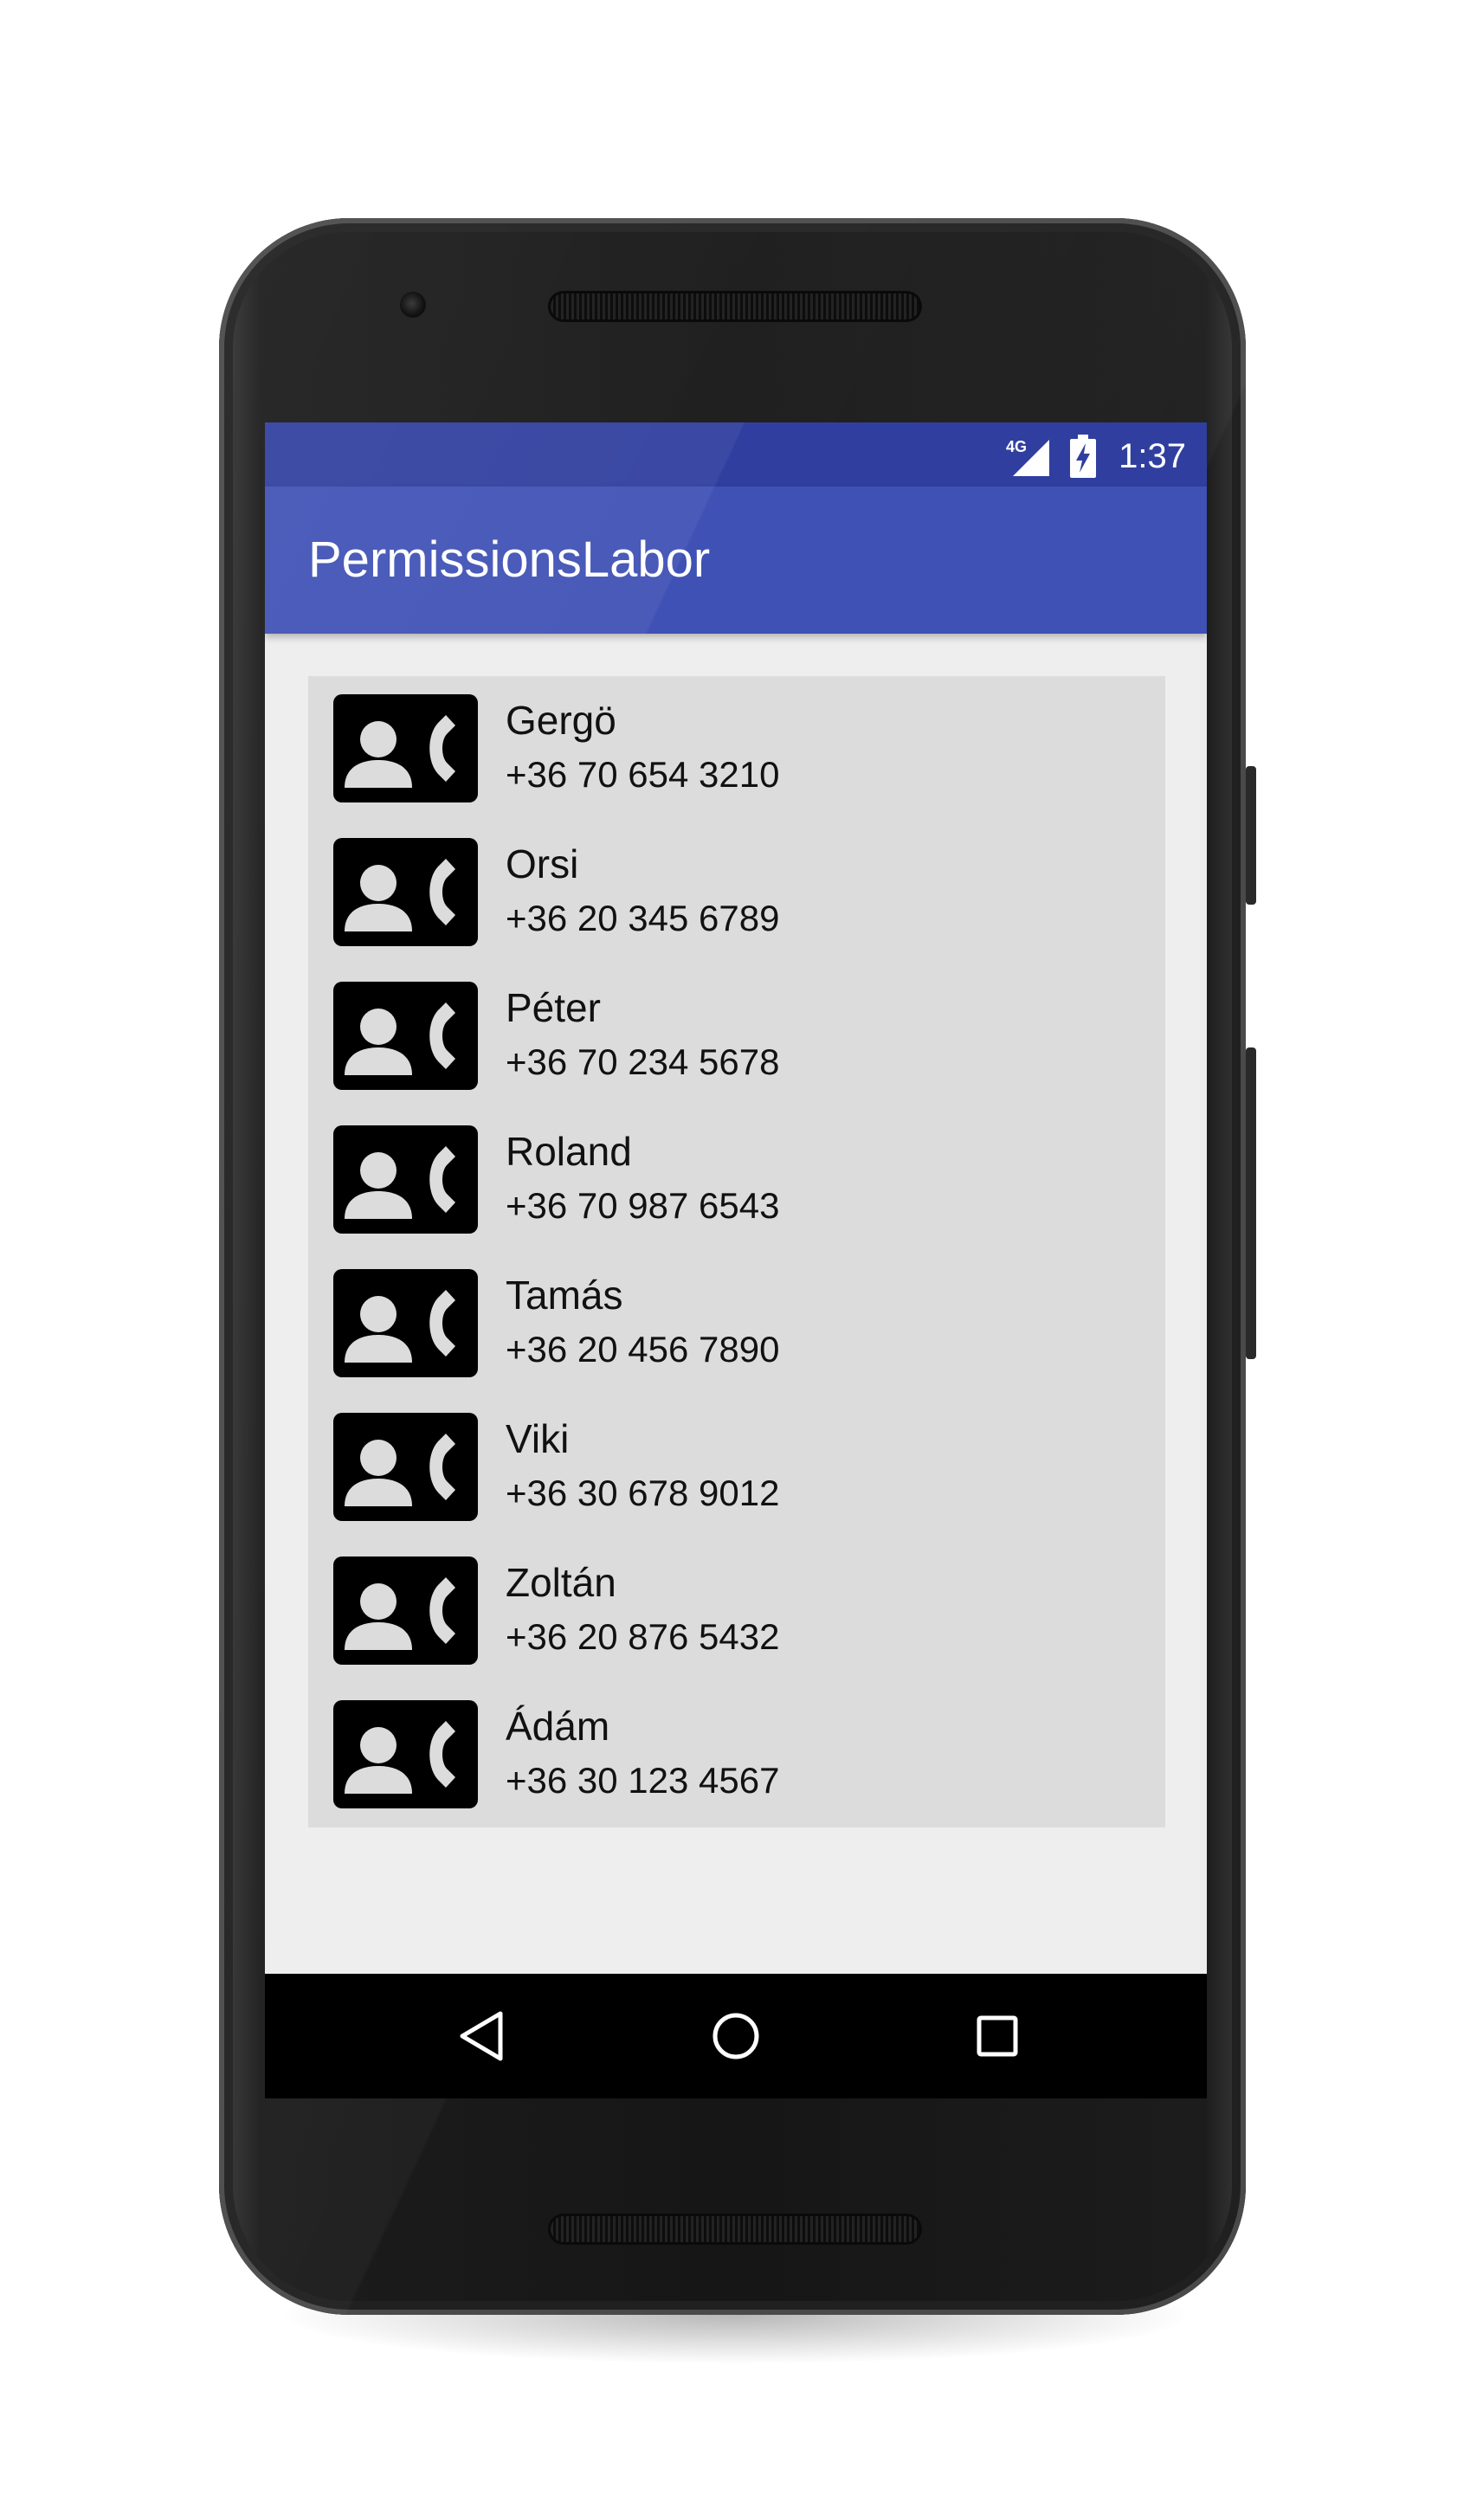 The height and width of the screenshot is (2520, 1470). What do you see at coordinates (737, 1610) in the screenshot?
I see `contact-list-item: Zoltán +36 20 876 5432` at bounding box center [737, 1610].